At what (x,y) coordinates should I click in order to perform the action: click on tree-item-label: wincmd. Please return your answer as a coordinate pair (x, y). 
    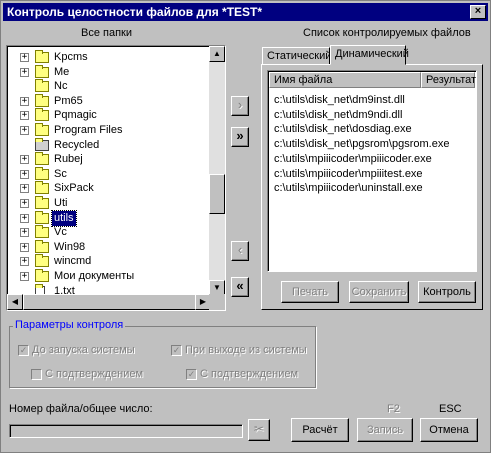
    Looking at the image, I should click on (73, 261).